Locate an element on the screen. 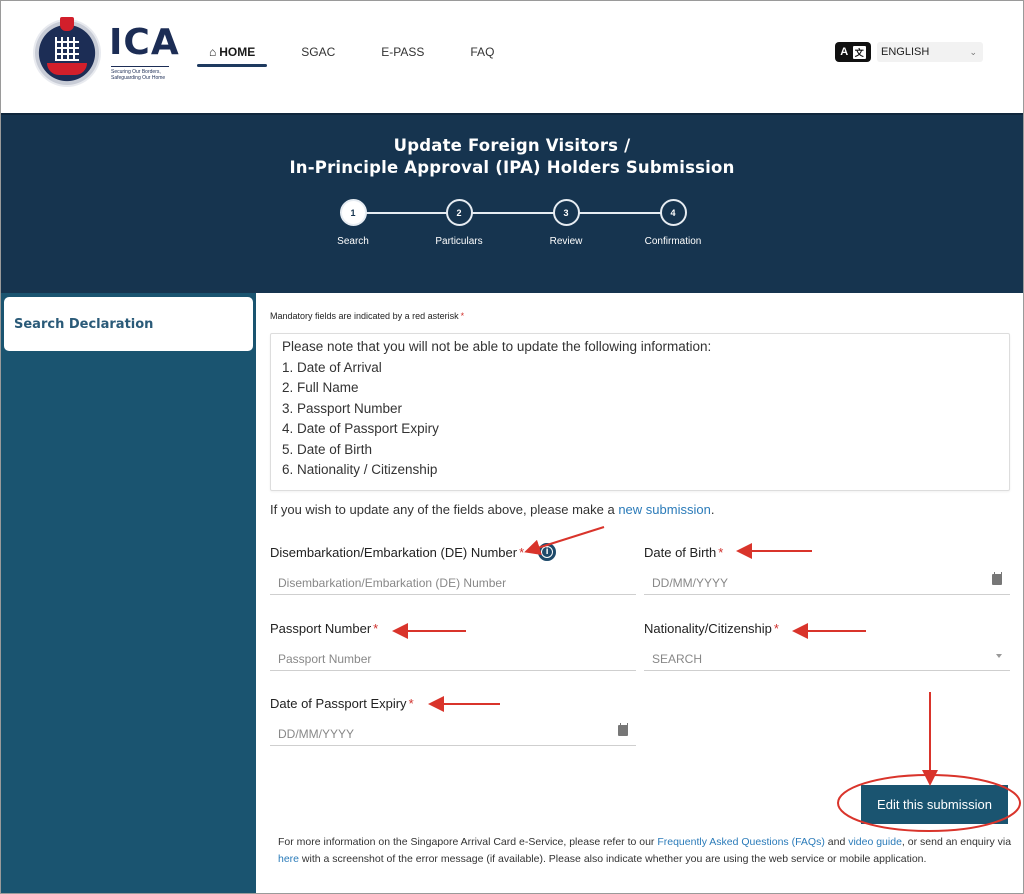 Image resolution: width=1024 pixels, height=894 pixels. passport-expiry-field: Date of Passport Expiry * DD/MM/YYYY is located at coordinates (453, 720).